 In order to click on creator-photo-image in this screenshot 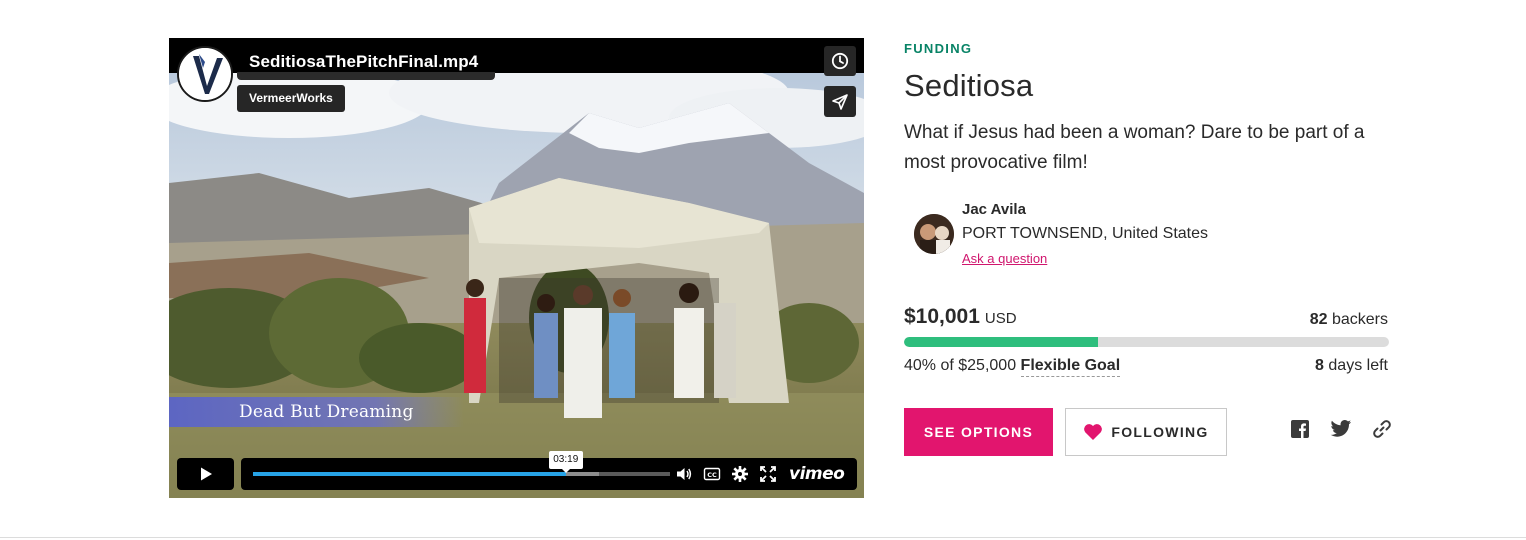, I will do `click(934, 234)`.